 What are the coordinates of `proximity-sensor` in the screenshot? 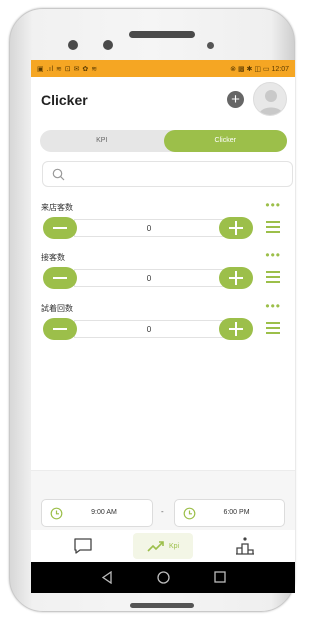 It's located at (210, 45).